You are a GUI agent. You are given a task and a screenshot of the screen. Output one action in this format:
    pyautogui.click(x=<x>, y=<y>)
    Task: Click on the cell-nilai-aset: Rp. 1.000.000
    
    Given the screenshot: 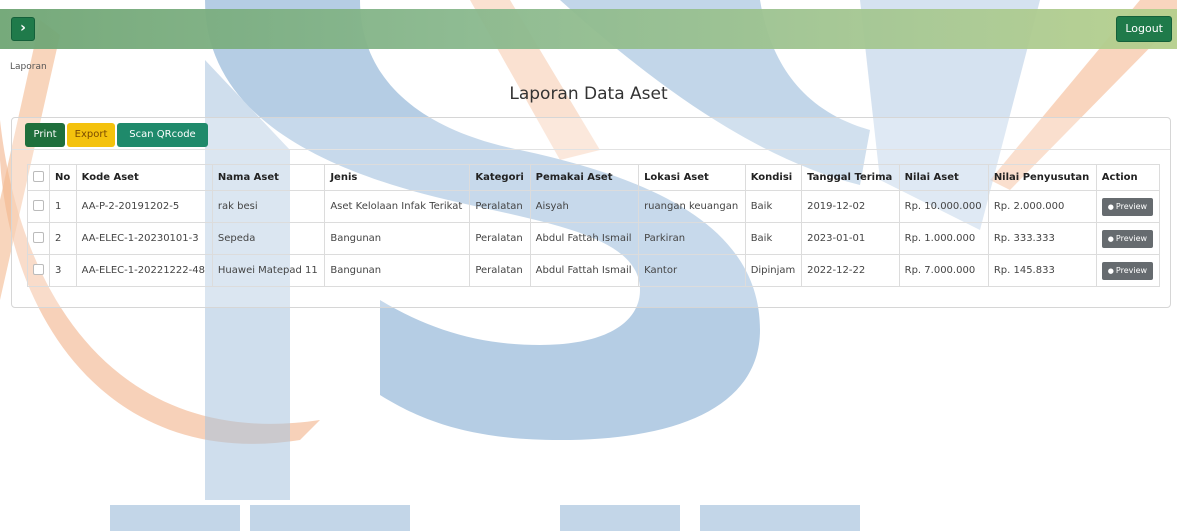 What is the action you would take?
    pyautogui.click(x=943, y=238)
    